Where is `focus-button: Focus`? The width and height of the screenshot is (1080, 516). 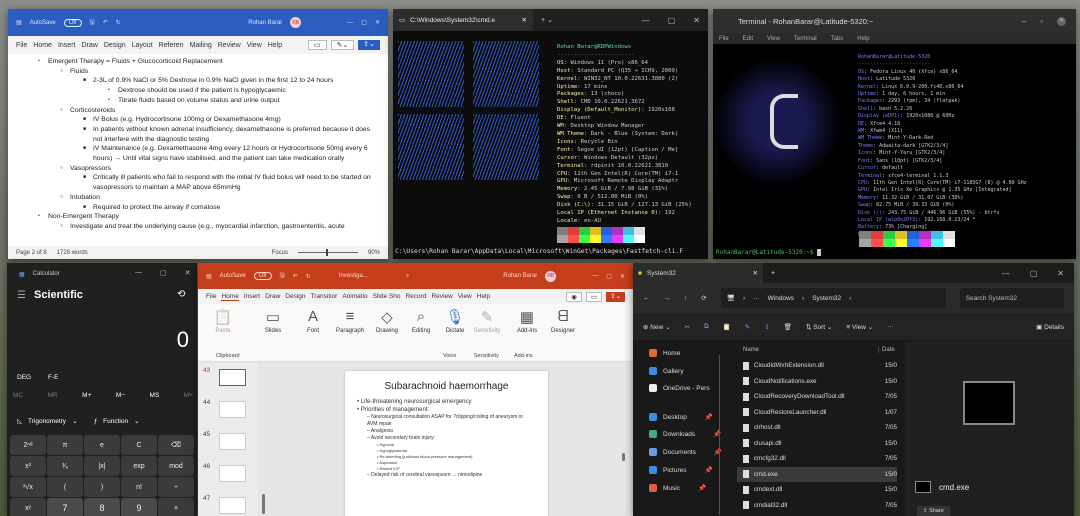
focus-button: Focus is located at coordinates (280, 253).